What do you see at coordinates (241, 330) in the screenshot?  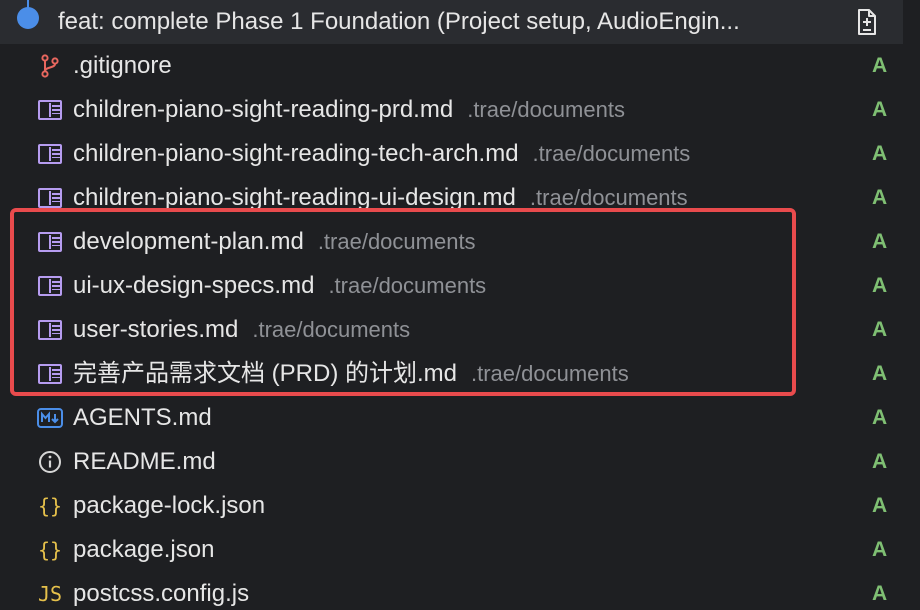 I see `file-name: user-stories.md .trae/documents` at bounding box center [241, 330].